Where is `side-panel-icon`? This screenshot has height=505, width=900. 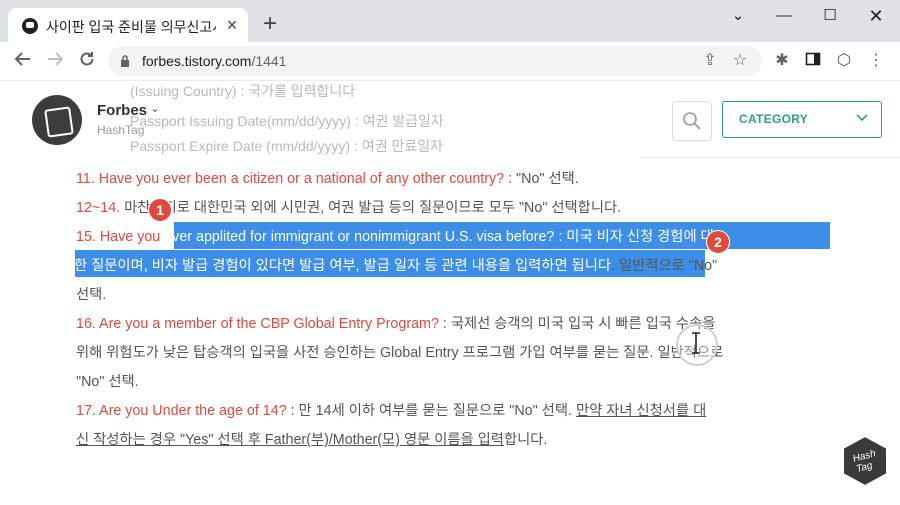
side-panel-icon is located at coordinates (813, 61).